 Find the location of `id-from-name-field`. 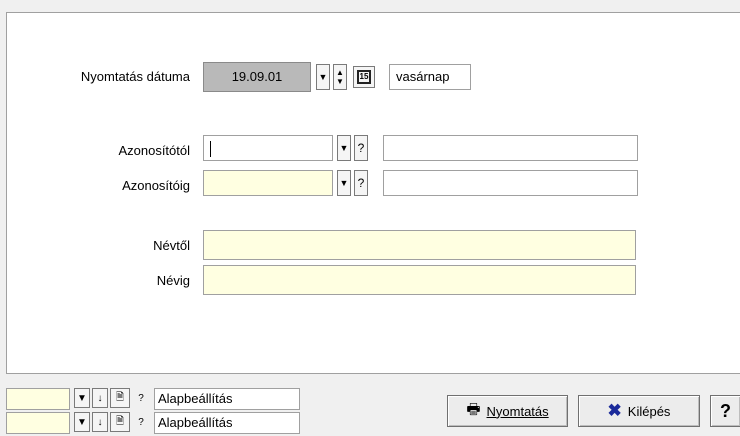

id-from-name-field is located at coordinates (510, 148).